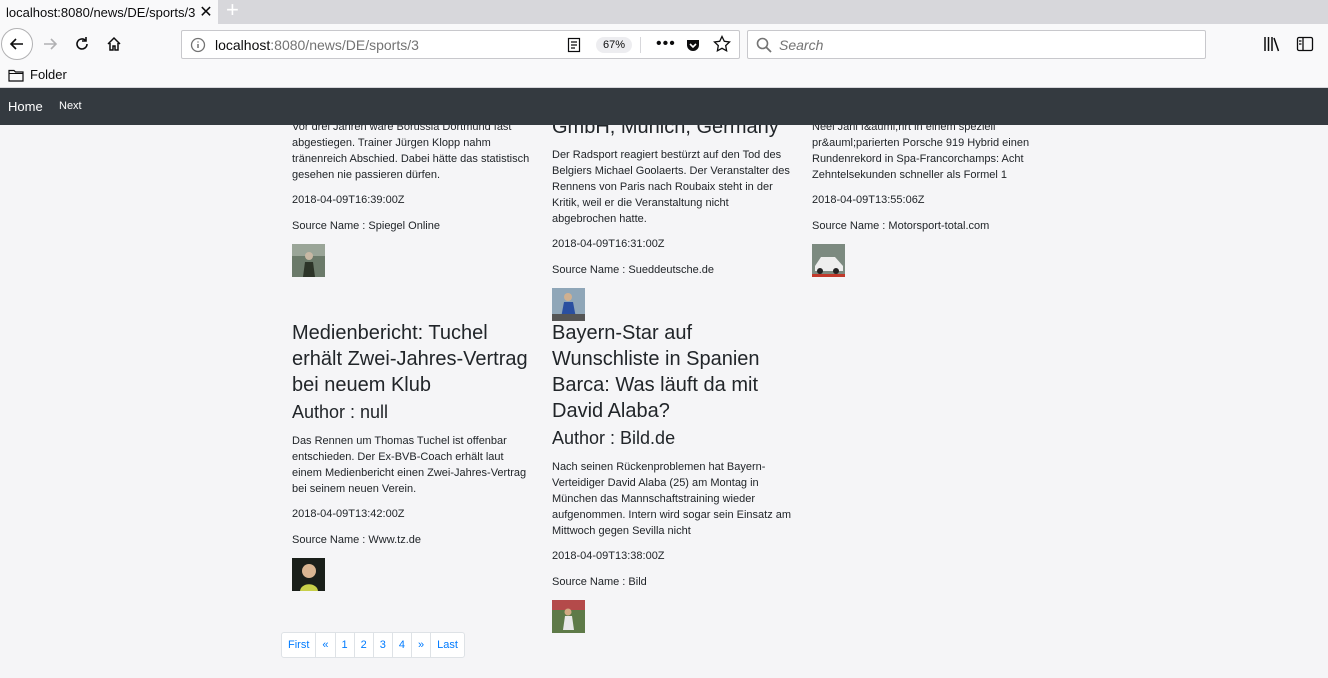 The width and height of the screenshot is (1328, 678). Describe the element at coordinates (324, 645) in the screenshot. I see `pagination-prev: «` at that location.